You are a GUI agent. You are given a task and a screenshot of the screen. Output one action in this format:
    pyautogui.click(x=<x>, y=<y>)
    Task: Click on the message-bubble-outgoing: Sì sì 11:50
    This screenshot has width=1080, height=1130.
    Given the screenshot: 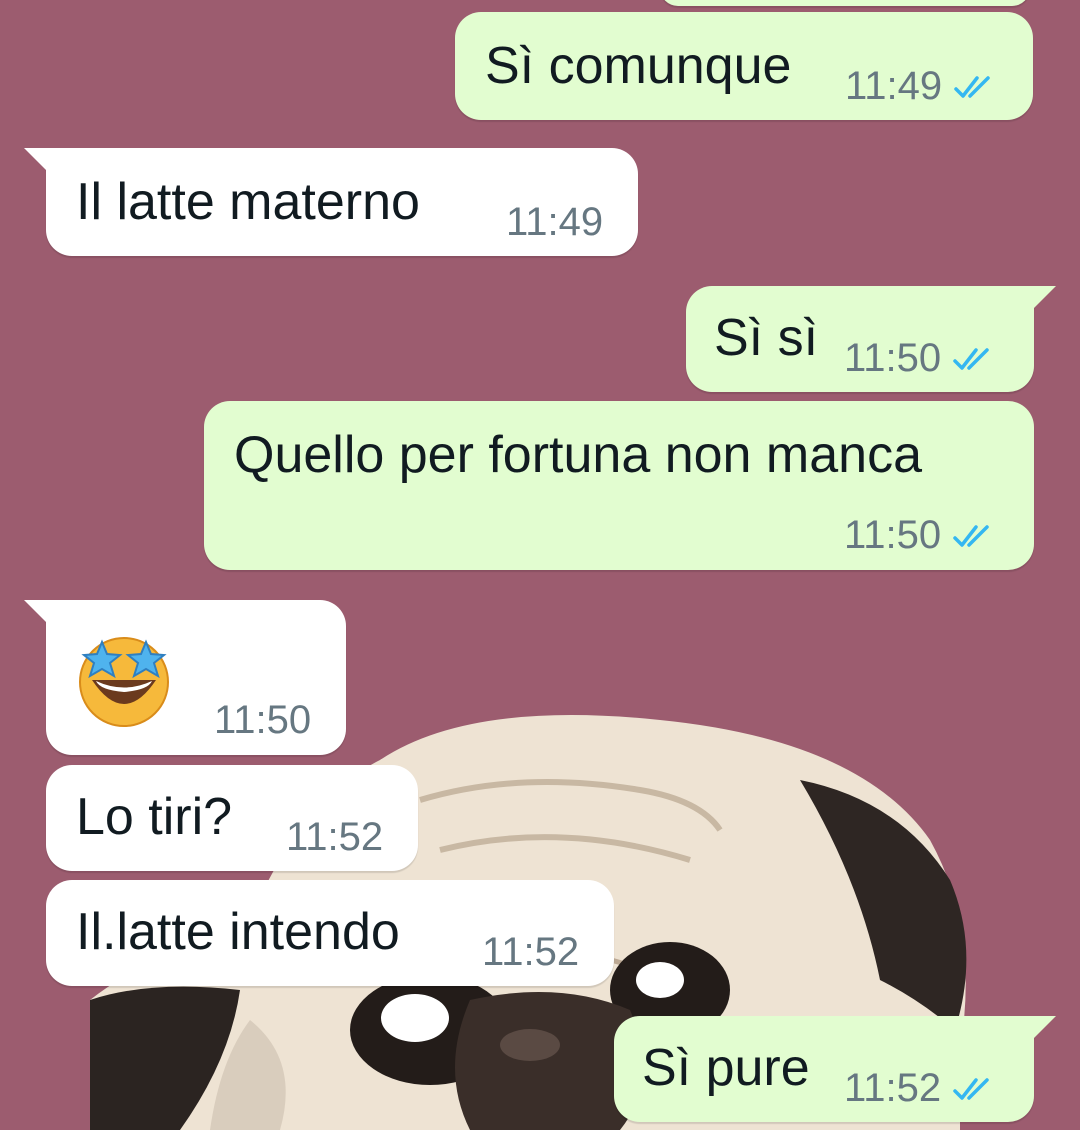 What is the action you would take?
    pyautogui.click(x=871, y=339)
    